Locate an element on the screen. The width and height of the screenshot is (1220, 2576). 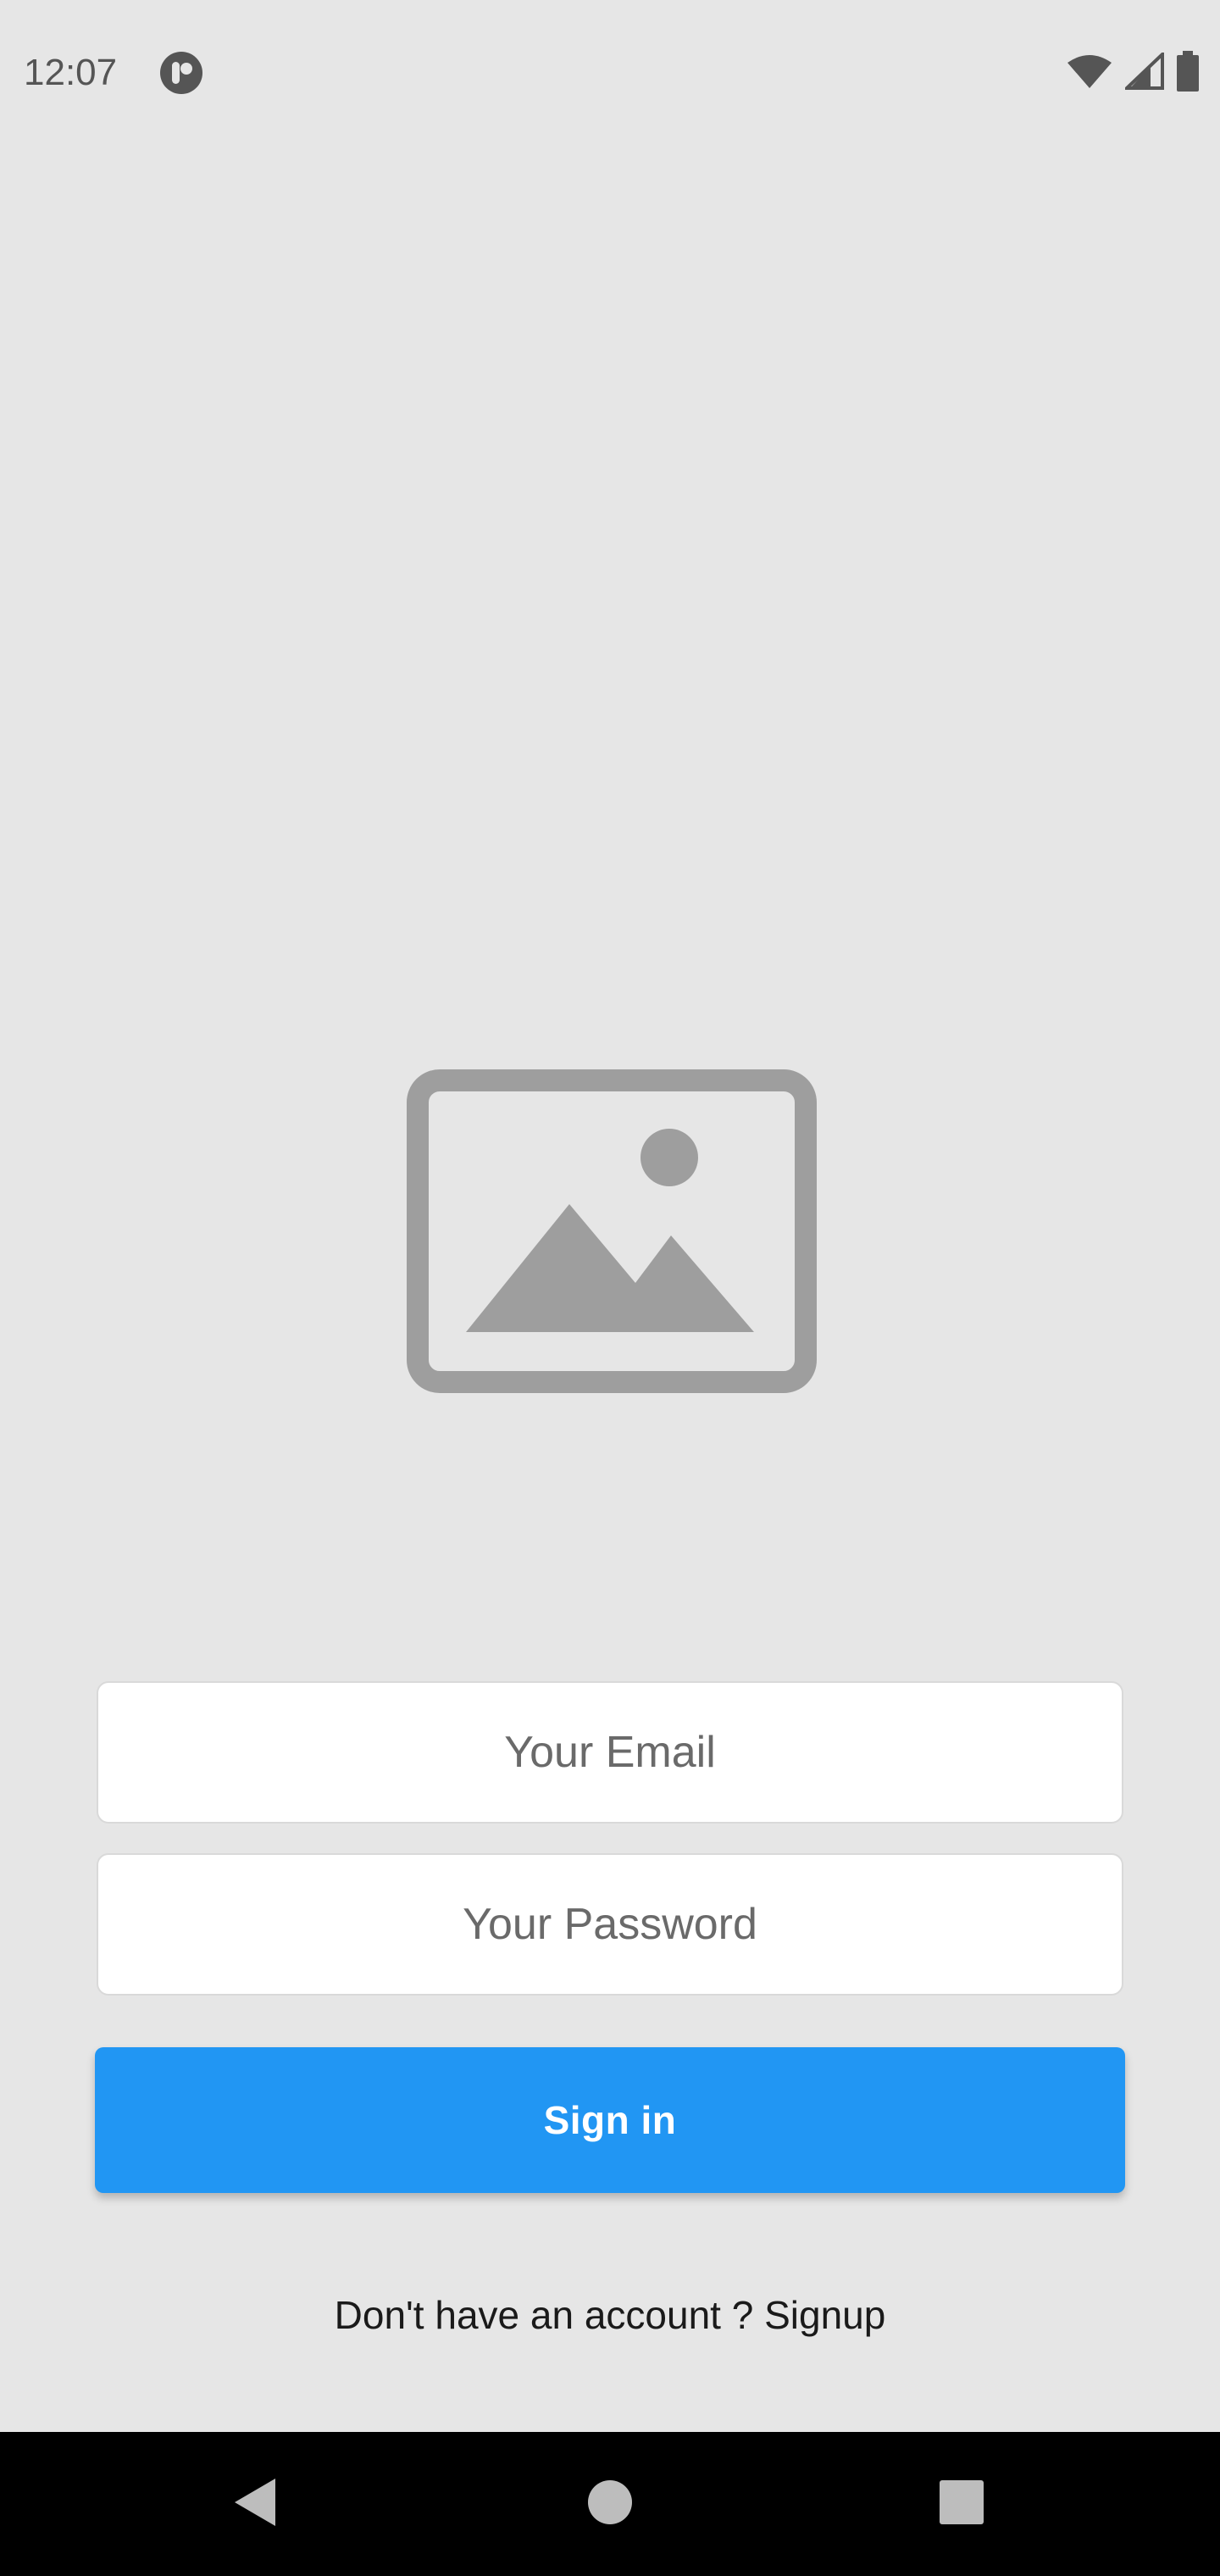
password-field-container is located at coordinates (610, 1924).